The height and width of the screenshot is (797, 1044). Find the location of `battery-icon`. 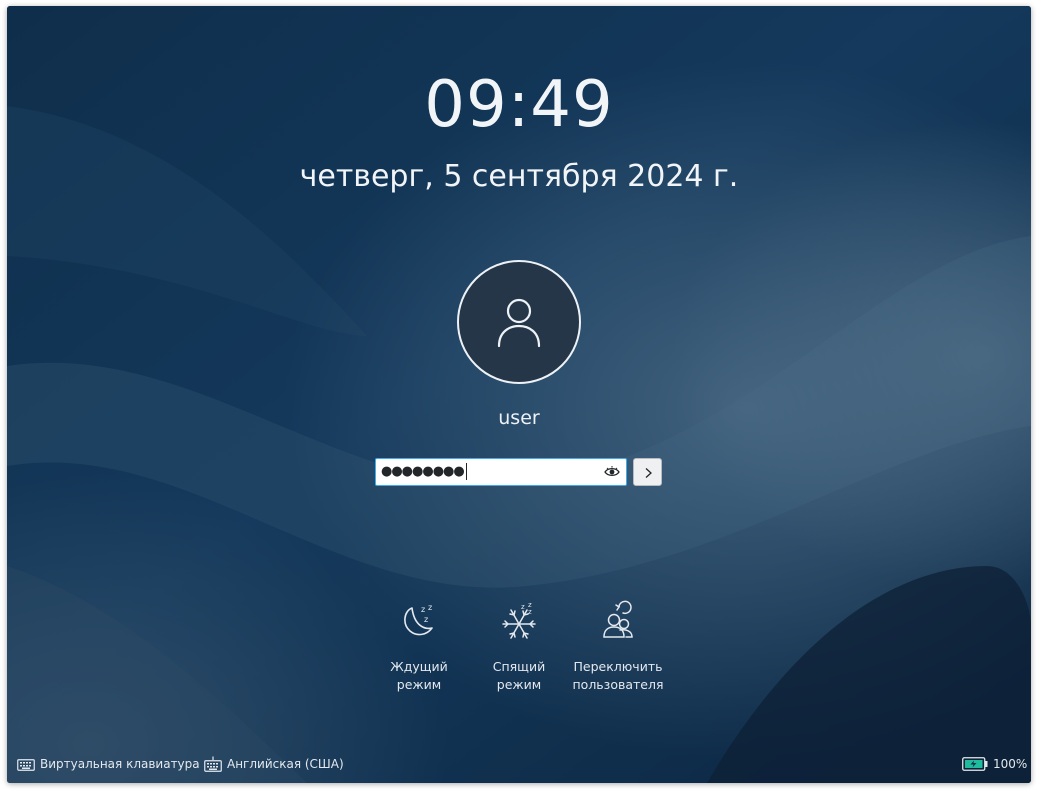

battery-icon is located at coordinates (975, 764).